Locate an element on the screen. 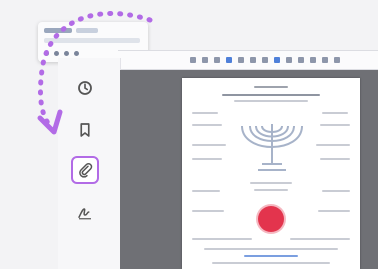 This screenshot has height=269, width=378. address-bar is located at coordinates (92, 40).